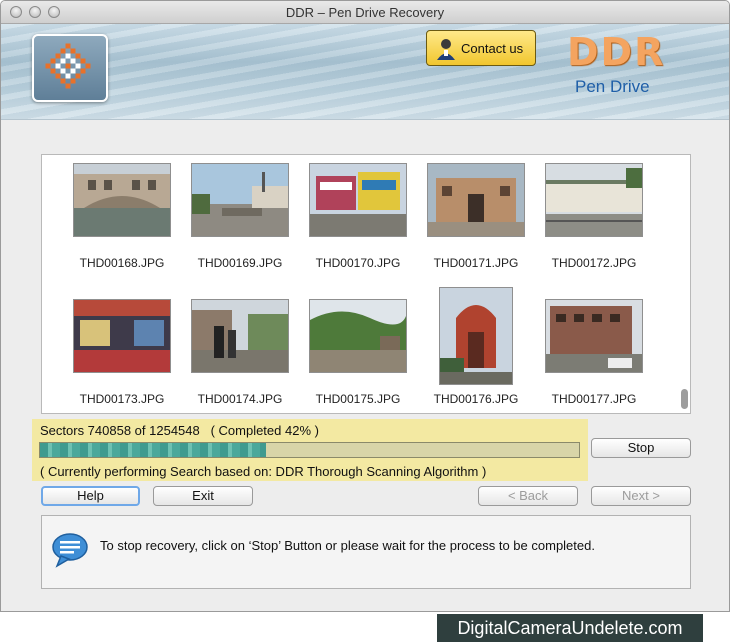  I want to click on thumbnail-caption: THD00174.JPG, so click(240, 399).